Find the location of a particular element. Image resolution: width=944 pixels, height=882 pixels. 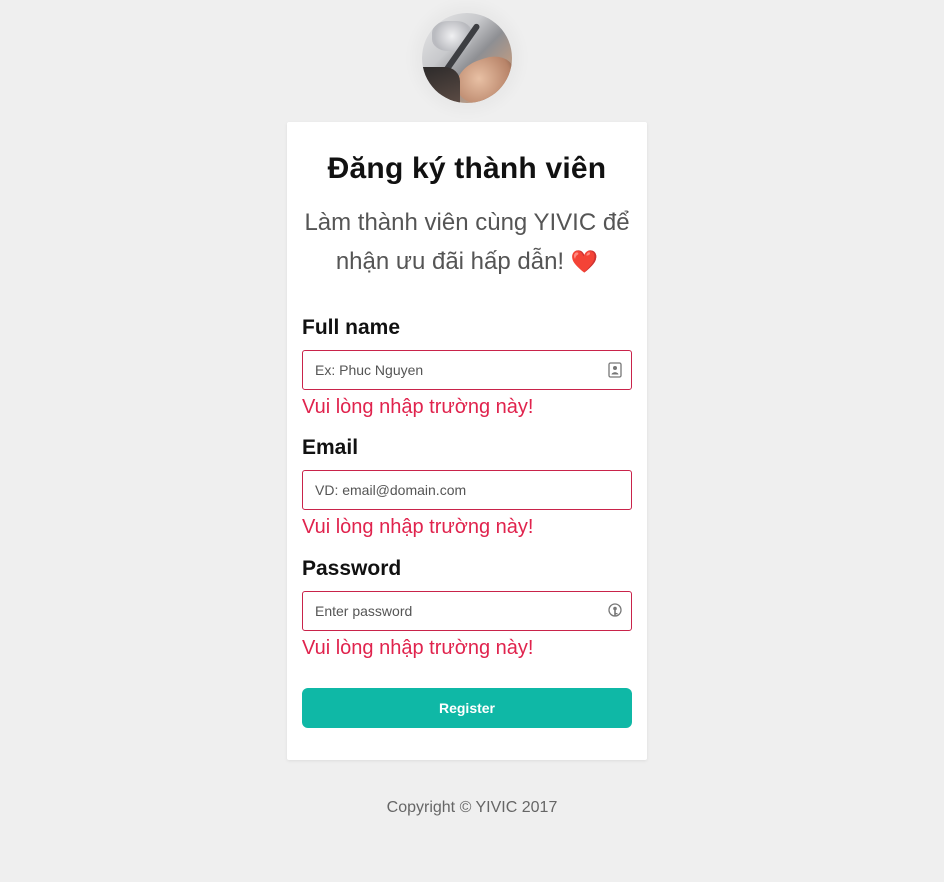

key-icon is located at coordinates (615, 611).